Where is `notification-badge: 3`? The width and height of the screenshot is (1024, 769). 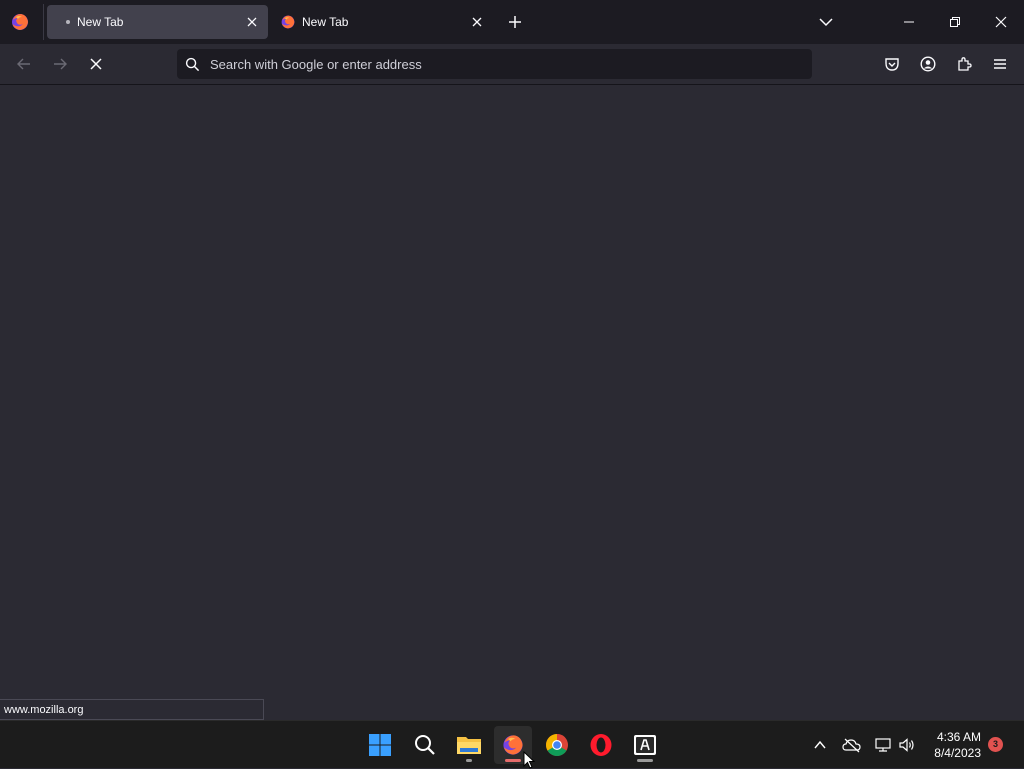 notification-badge: 3 is located at coordinates (995, 744).